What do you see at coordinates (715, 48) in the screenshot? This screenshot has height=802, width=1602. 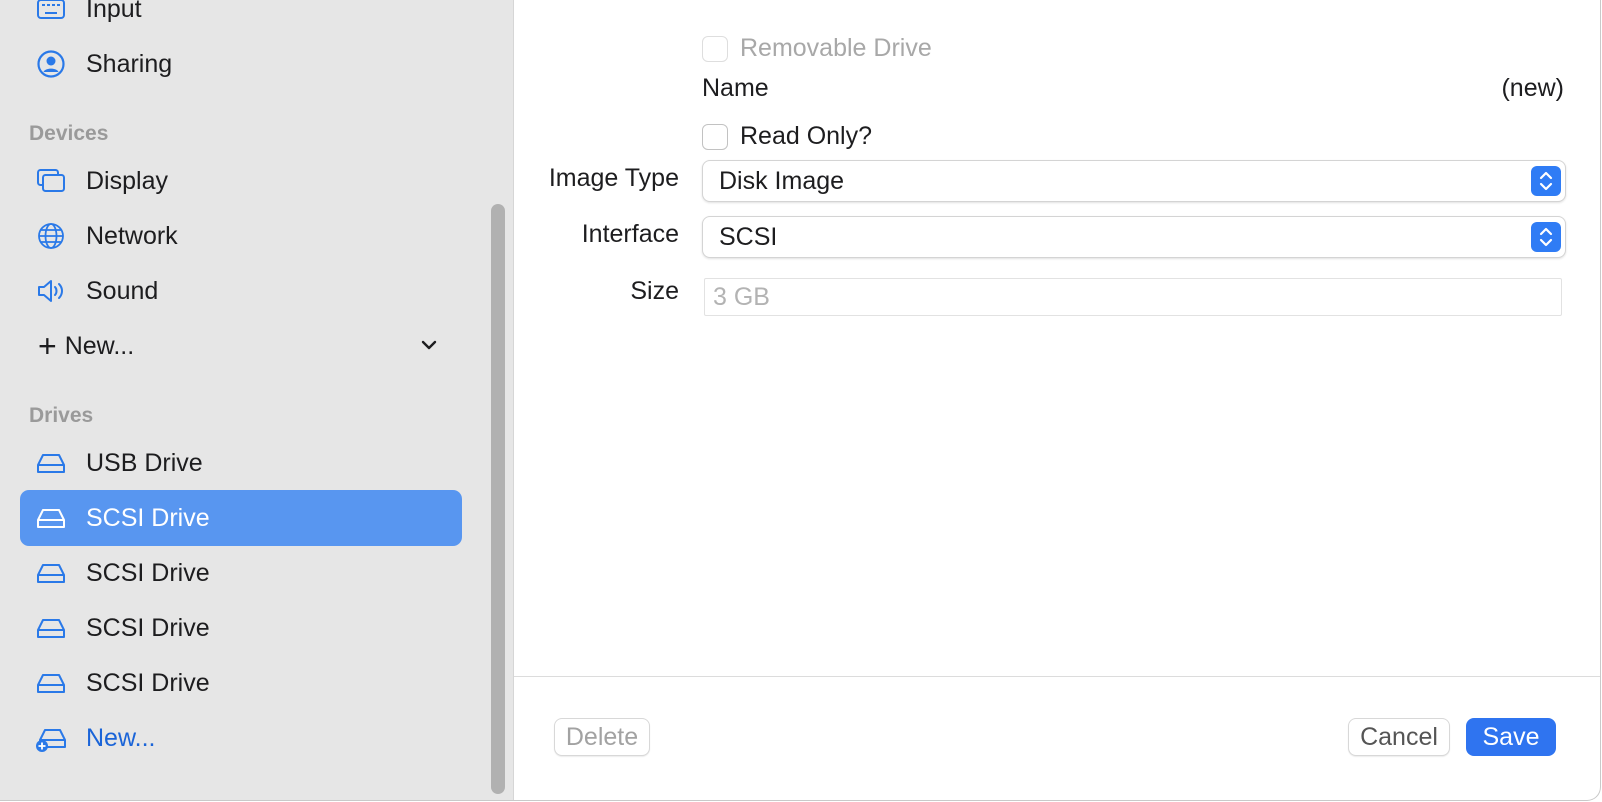 I see `removable-drive-checkbox` at bounding box center [715, 48].